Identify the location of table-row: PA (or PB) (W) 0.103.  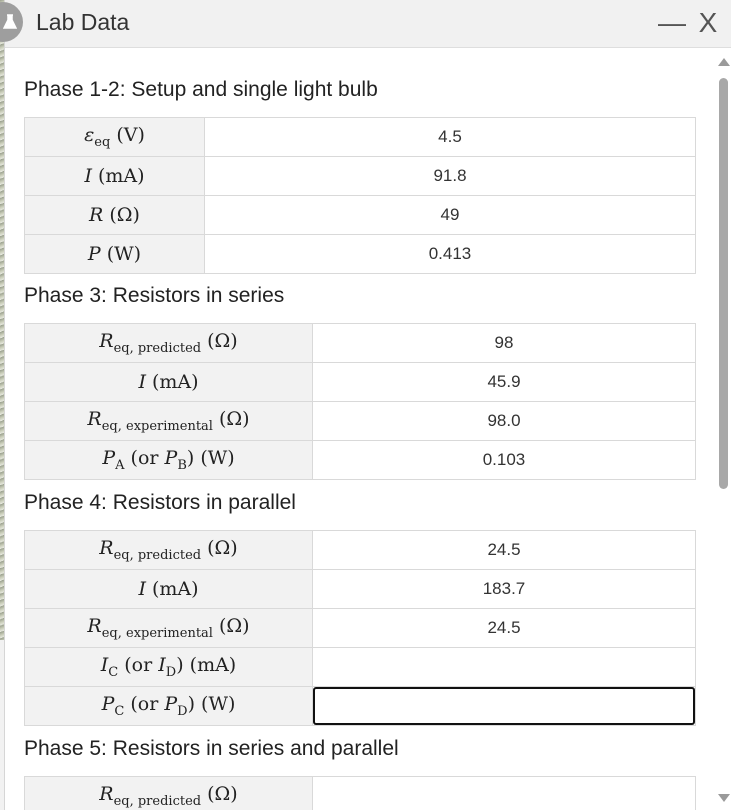
(360, 460).